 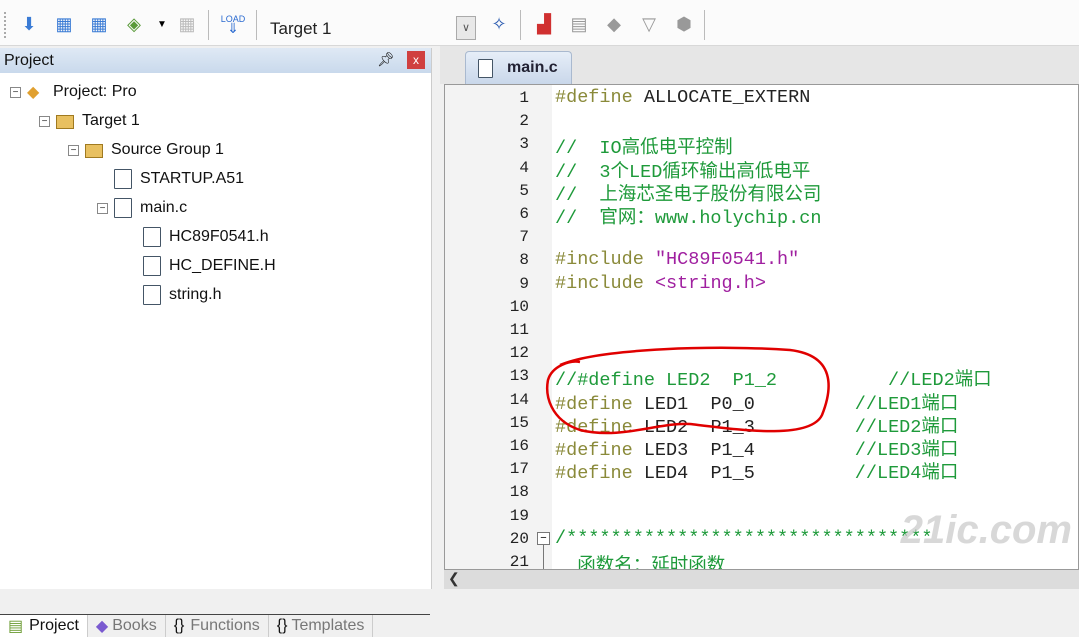 What do you see at coordinates (519, 492) in the screenshot?
I see `line-number: 18` at bounding box center [519, 492].